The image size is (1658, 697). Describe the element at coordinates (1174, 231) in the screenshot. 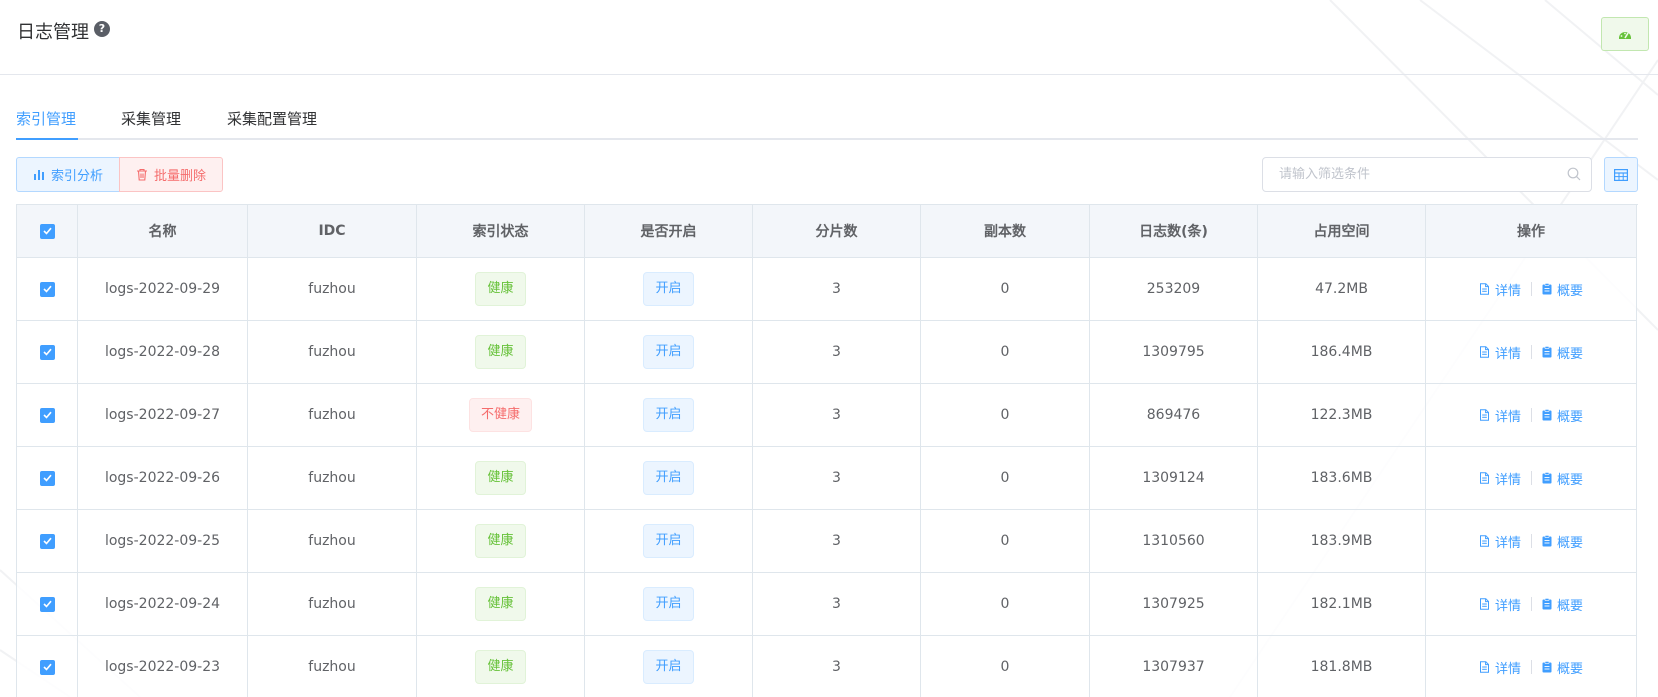

I see `column-header-log-count: 日志数(条)` at that location.